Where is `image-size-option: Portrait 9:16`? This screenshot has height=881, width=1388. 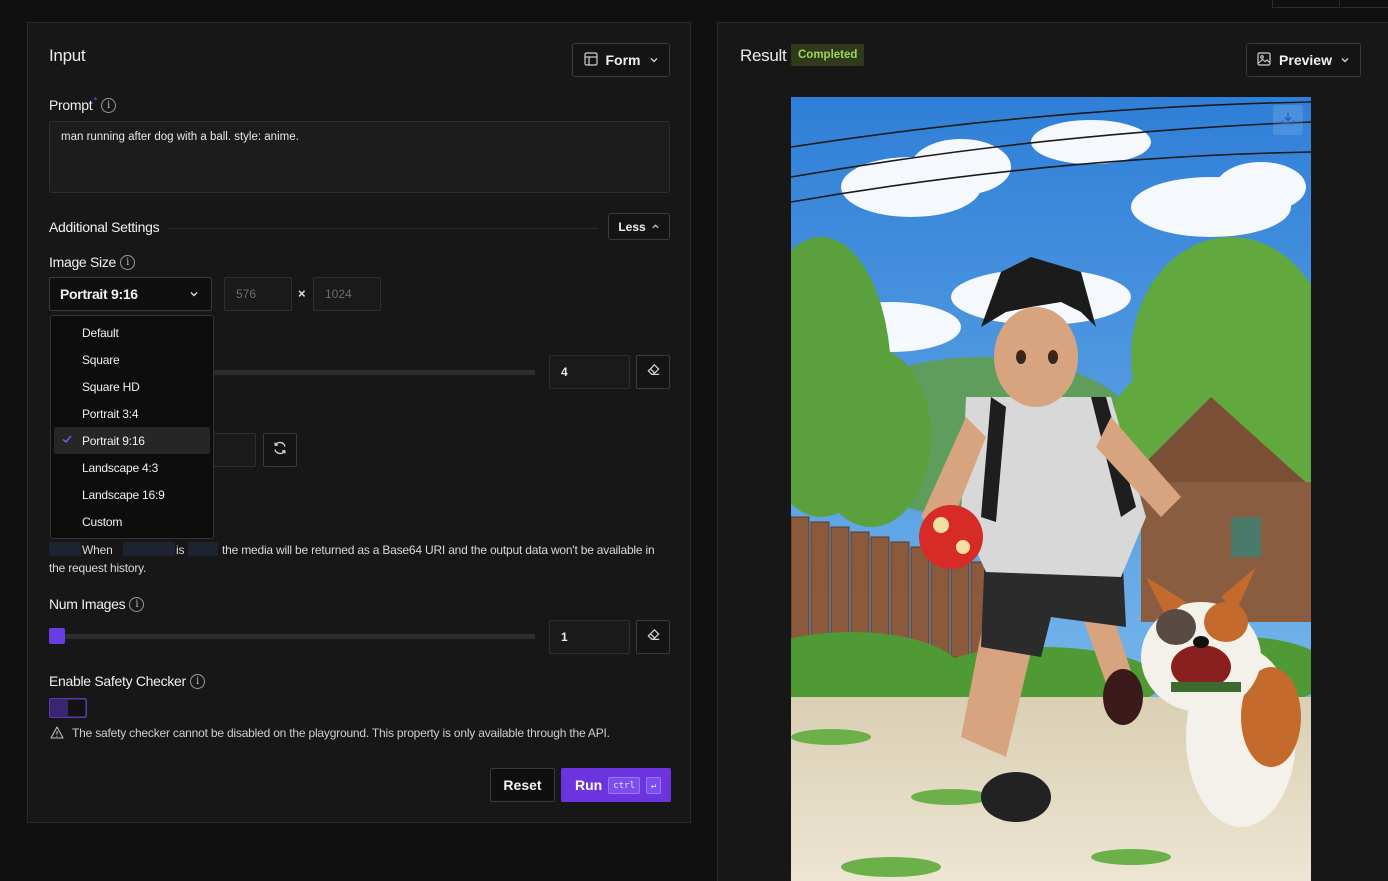
image-size-option: Portrait 9:16 is located at coordinates (132, 440).